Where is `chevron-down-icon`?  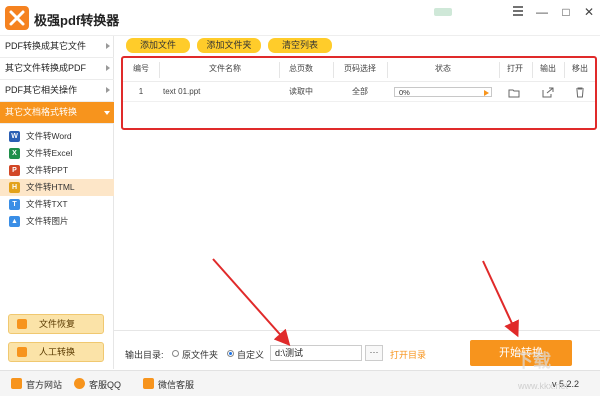 chevron-down-icon is located at coordinates (107, 113).